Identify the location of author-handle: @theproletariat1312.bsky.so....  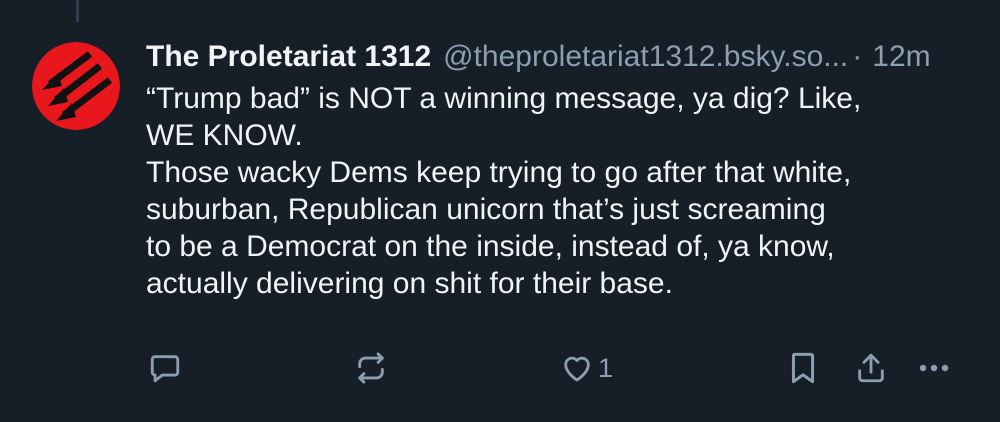
(645, 57).